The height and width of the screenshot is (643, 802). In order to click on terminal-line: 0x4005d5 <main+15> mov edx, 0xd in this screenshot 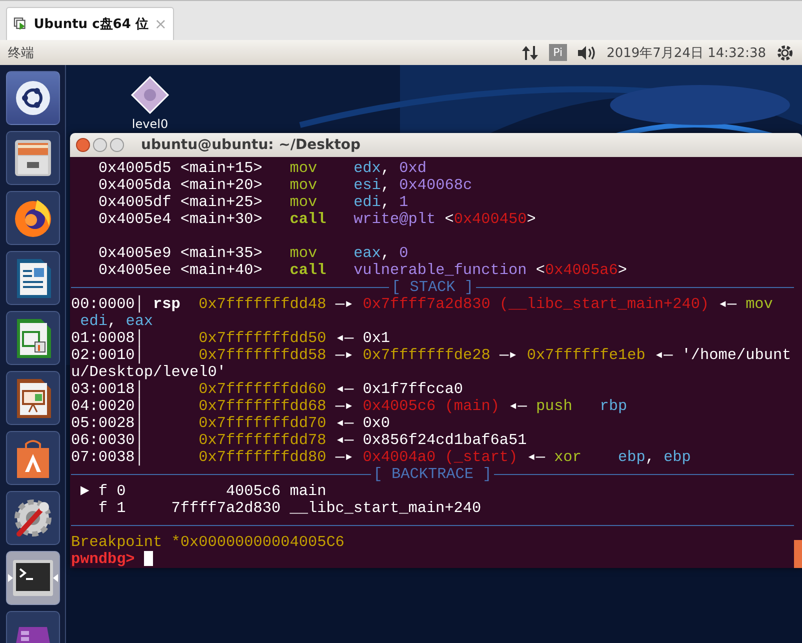, I will do `click(262, 168)`.